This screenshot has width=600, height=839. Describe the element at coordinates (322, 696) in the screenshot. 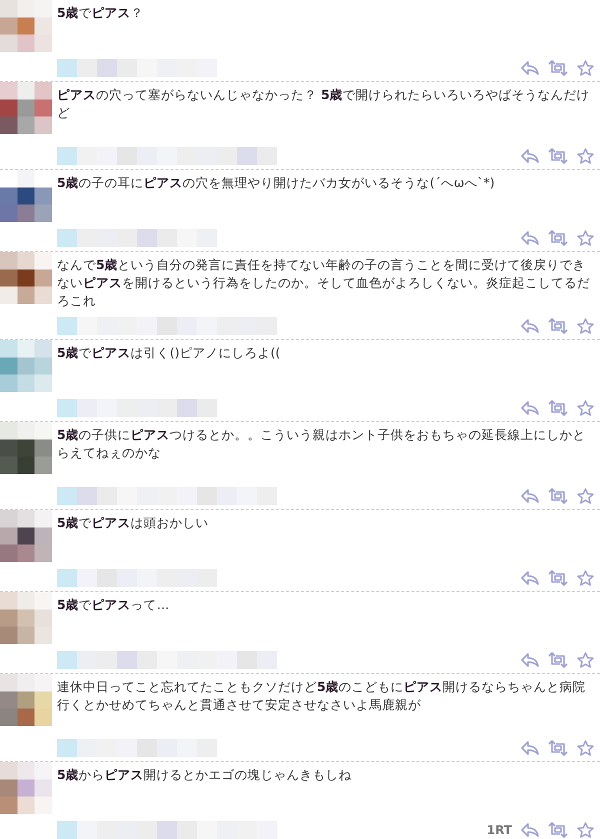

I see `tweet-text: 連休中日ってこと忘れてたこともクソだけど5歳のこどもにピアス開けるならちゃんと病院行くとかせめてちゃんと貫通させて安定させなさいよ馬鹿親が` at that location.